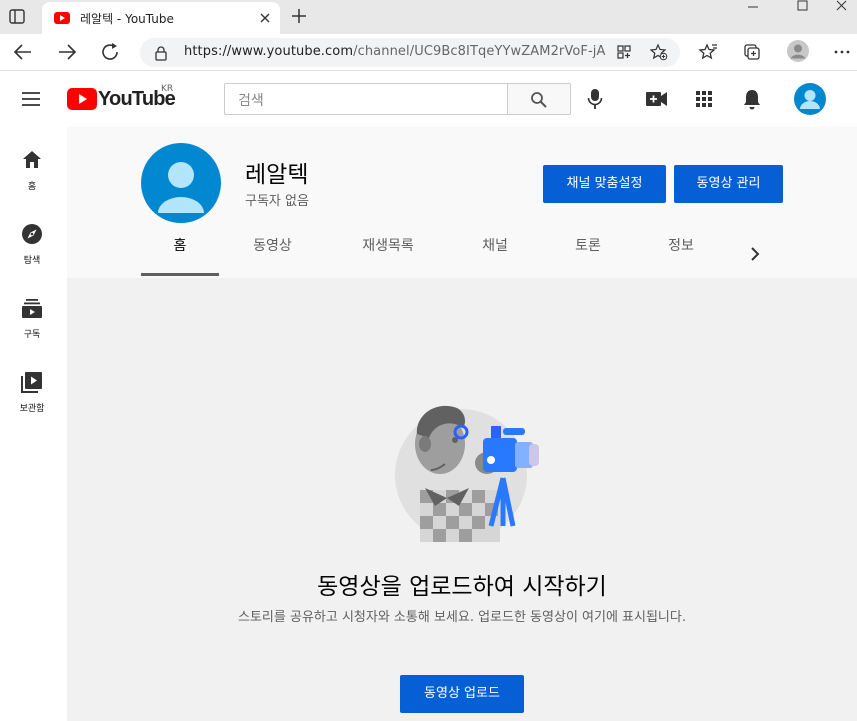 The image size is (857, 721). Describe the element at coordinates (604, 184) in the screenshot. I see `customize-channel-button: 채널 맞춤설정` at that location.